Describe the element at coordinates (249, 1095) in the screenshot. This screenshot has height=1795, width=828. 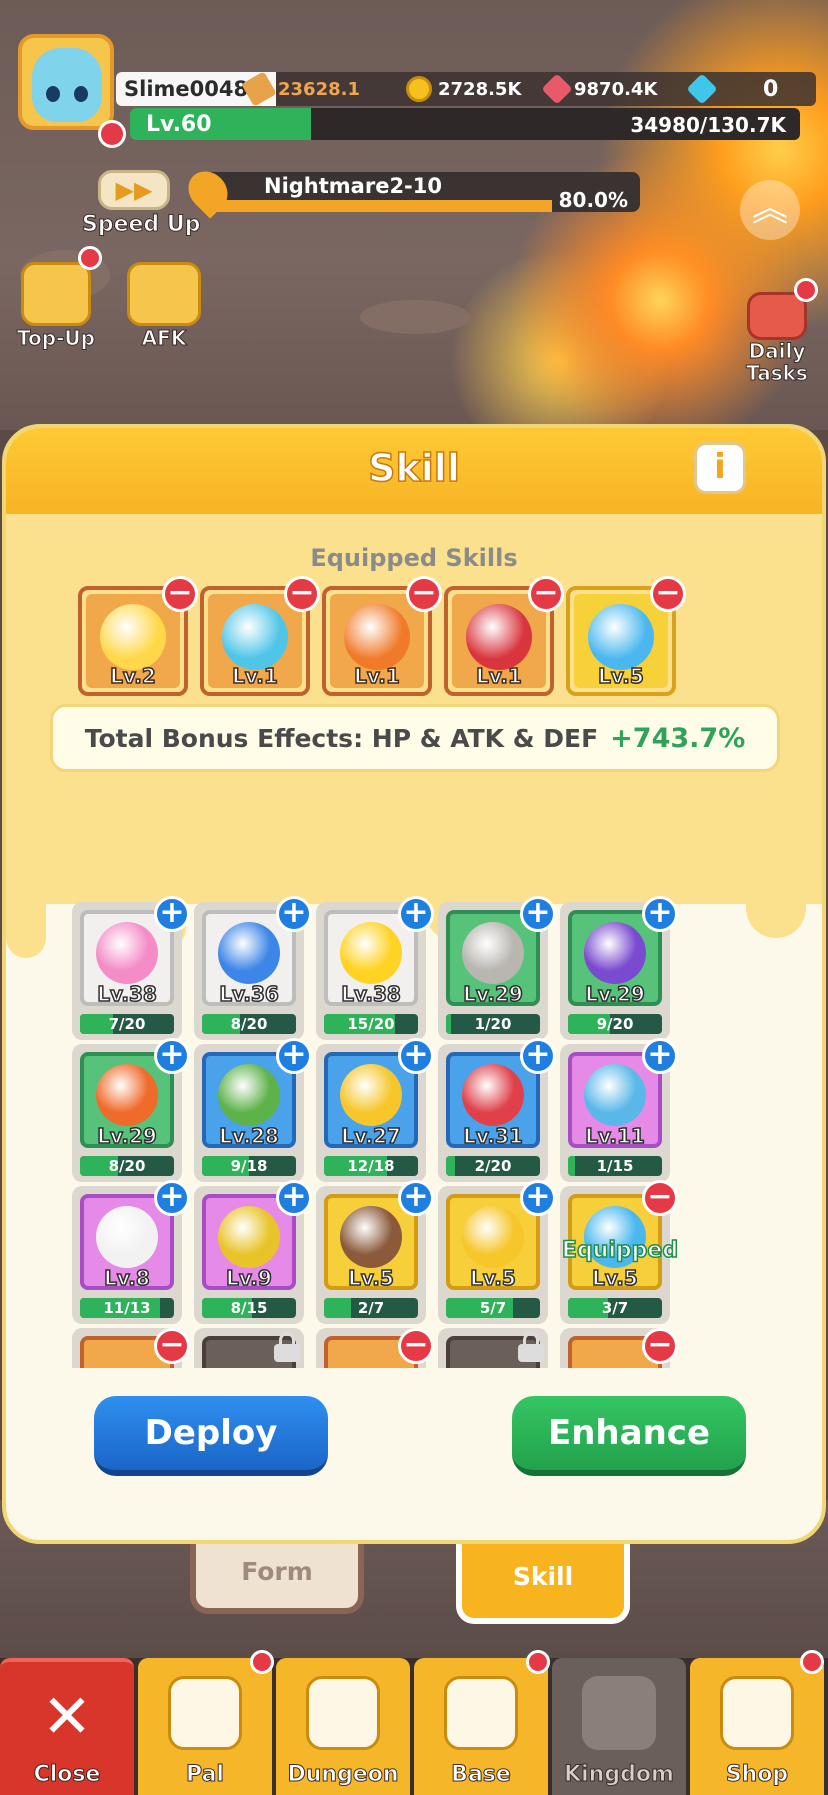
I see `green-dragon-skill-icon` at that location.